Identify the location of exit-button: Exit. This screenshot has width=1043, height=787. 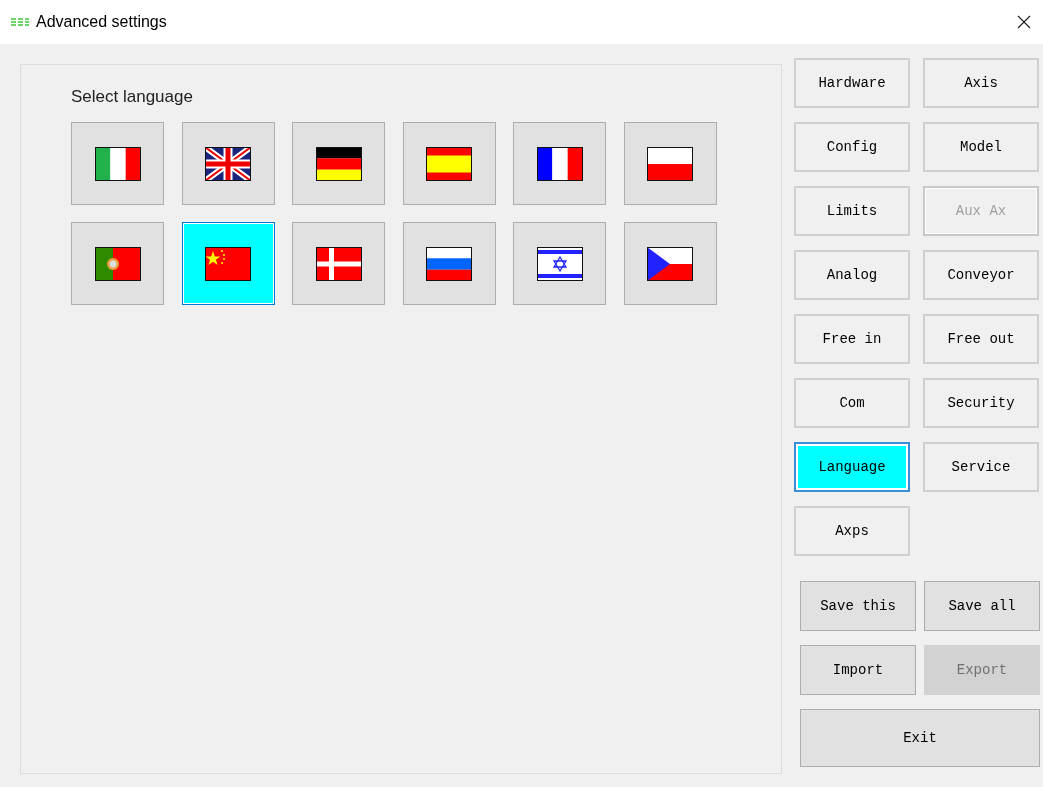
(920, 738).